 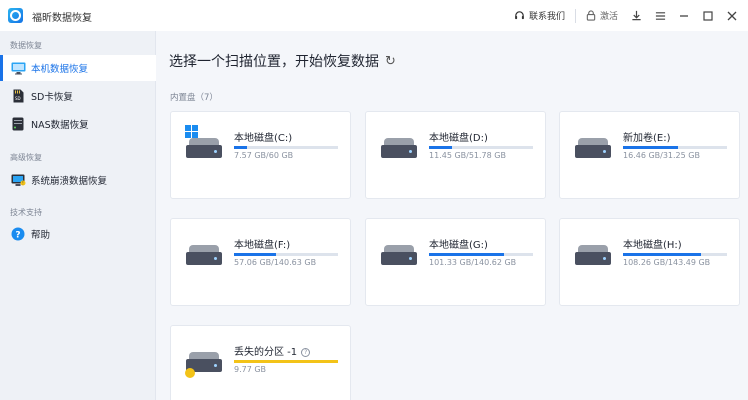 I want to click on close-button, so click(x=732, y=15).